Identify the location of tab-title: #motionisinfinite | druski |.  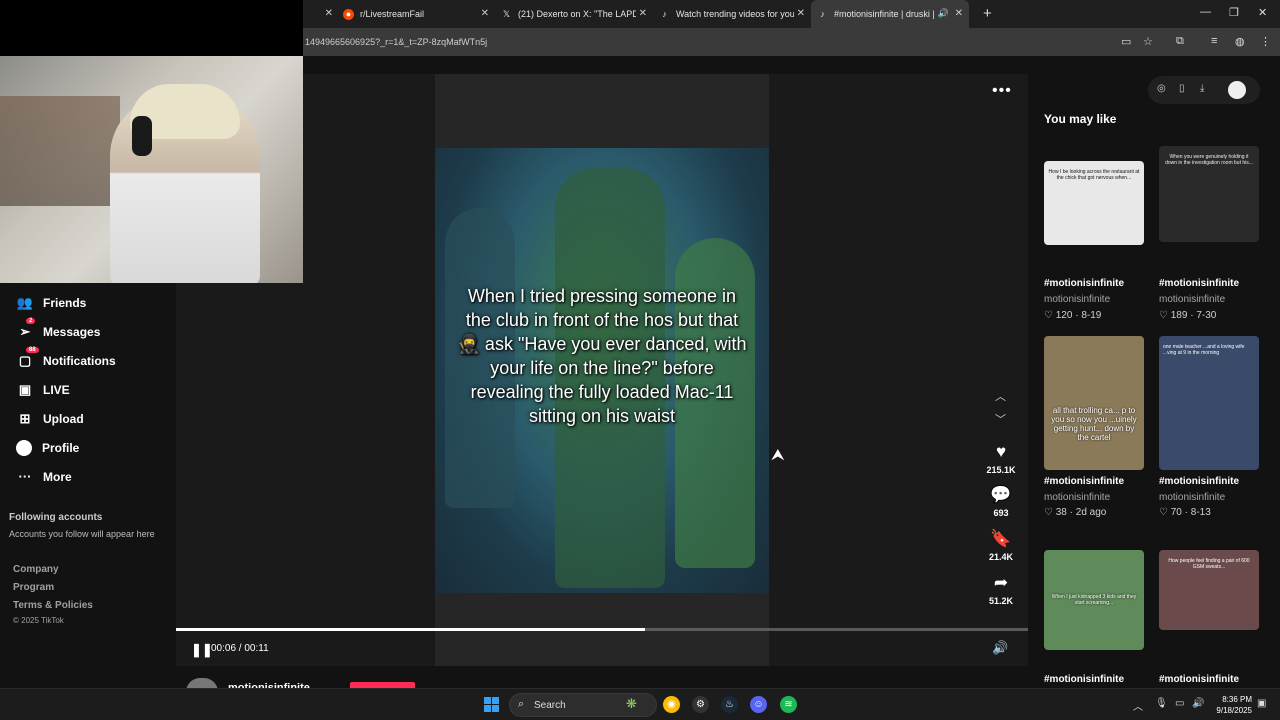
(884, 14).